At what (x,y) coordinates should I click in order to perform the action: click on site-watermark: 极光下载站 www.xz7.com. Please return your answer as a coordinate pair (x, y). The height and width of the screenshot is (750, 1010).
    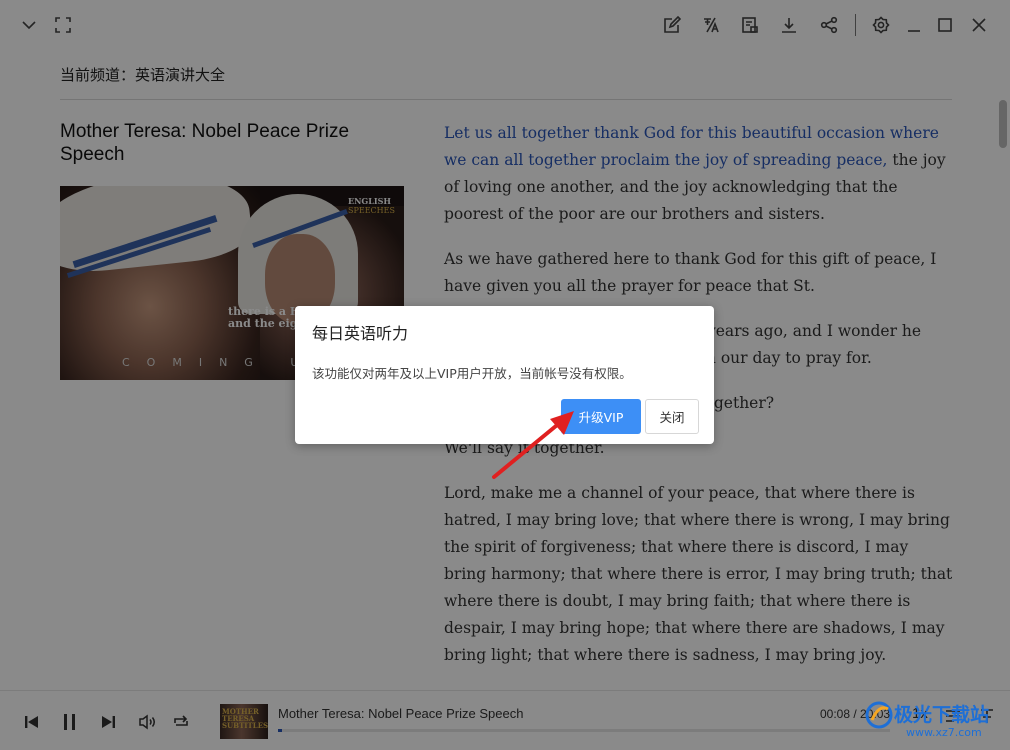
    Looking at the image, I should click on (936, 723).